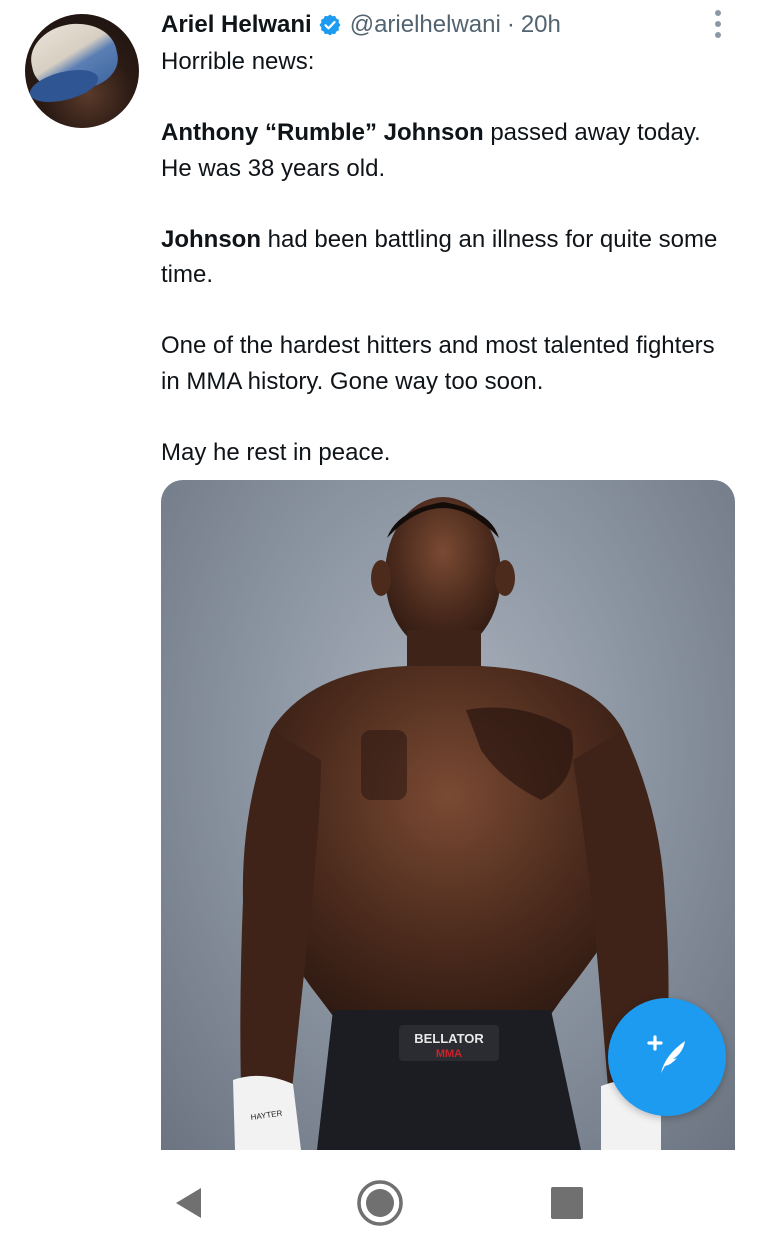  Describe the element at coordinates (449, 1038) in the screenshot. I see `waistband-bellator-text: BELLATOR` at that location.